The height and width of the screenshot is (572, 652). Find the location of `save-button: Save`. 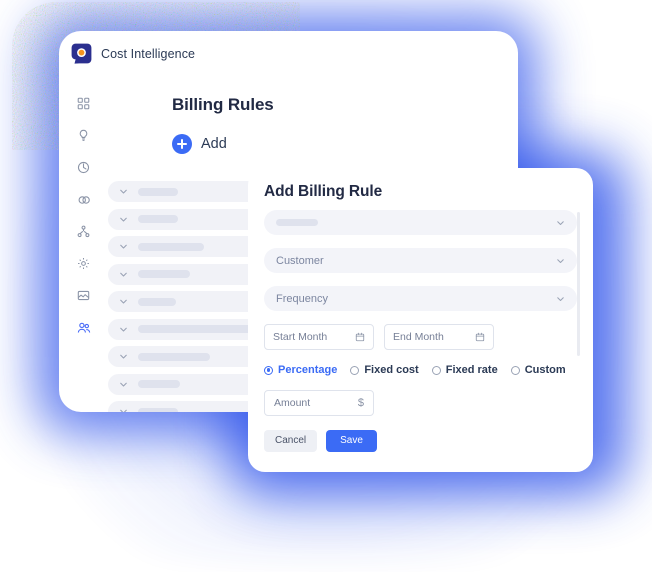

save-button: Save is located at coordinates (351, 441).